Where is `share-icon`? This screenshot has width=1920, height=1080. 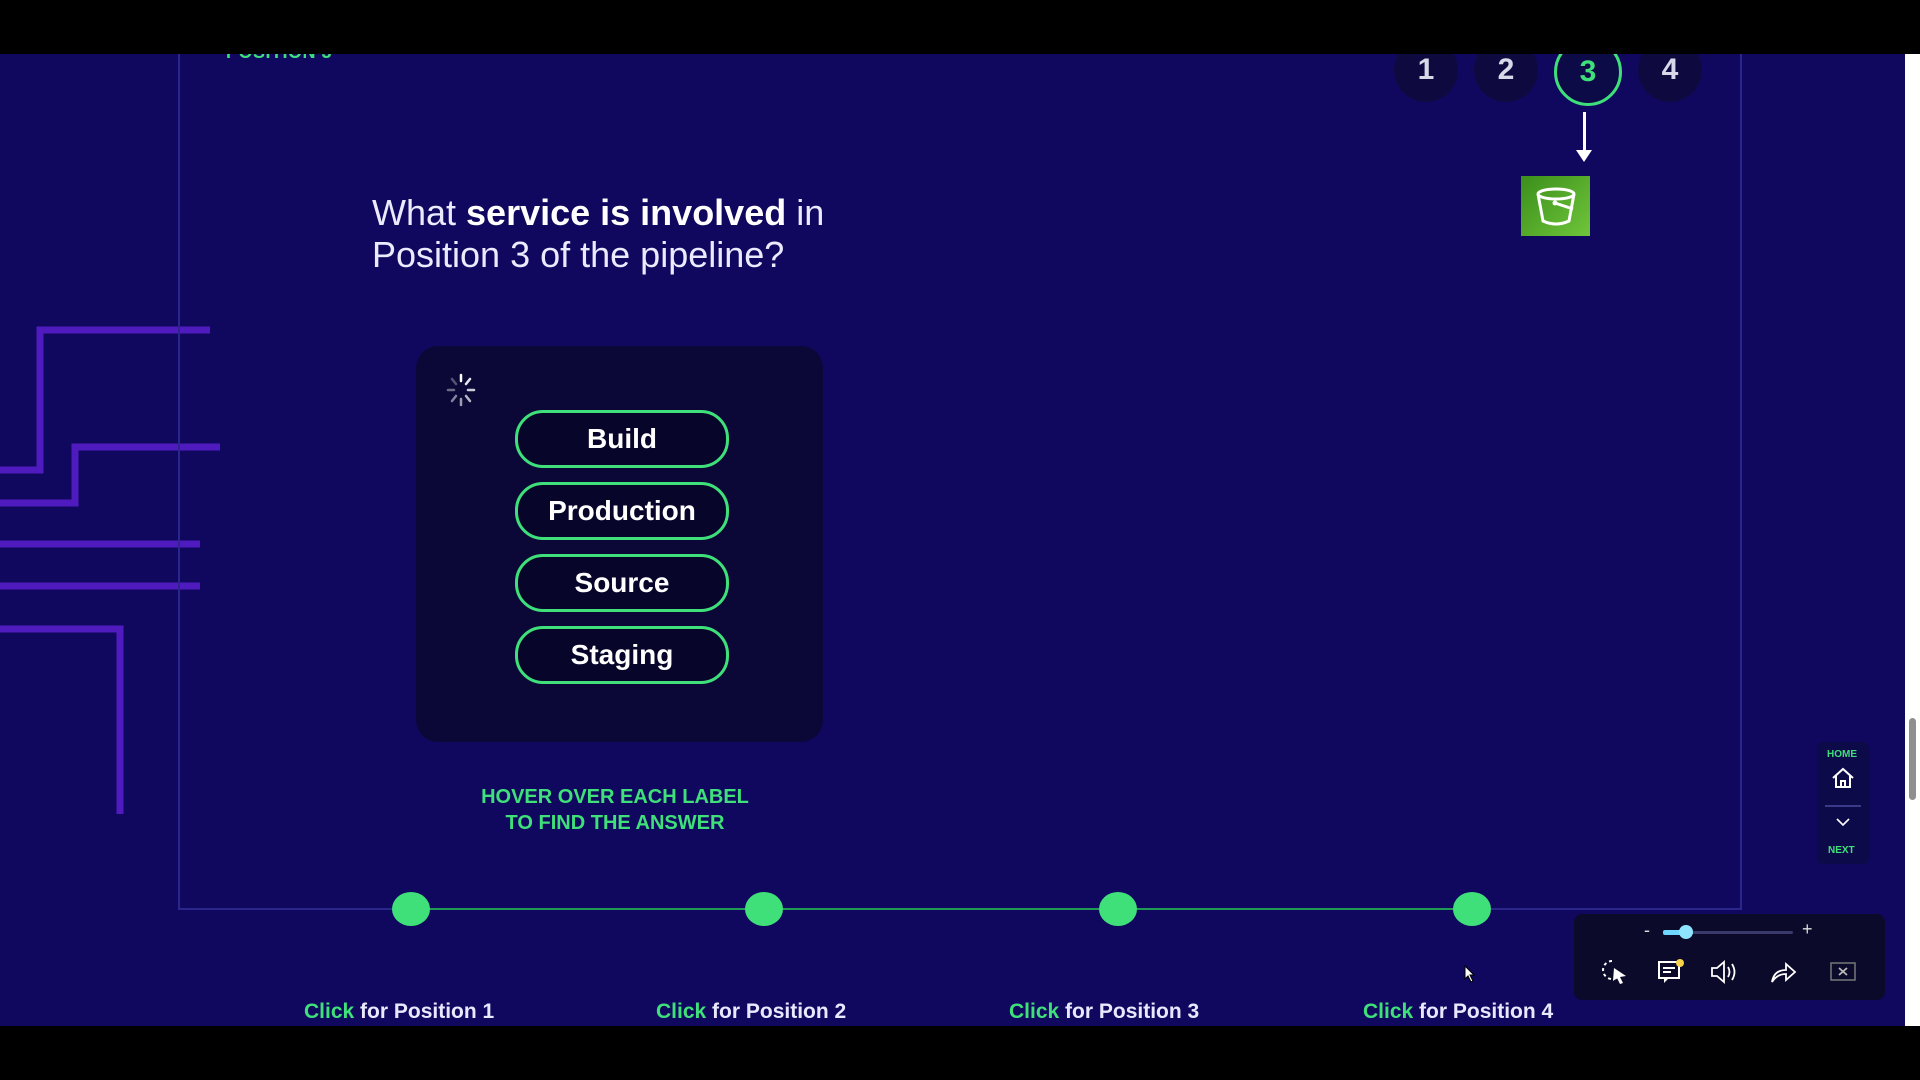 share-icon is located at coordinates (1783, 972).